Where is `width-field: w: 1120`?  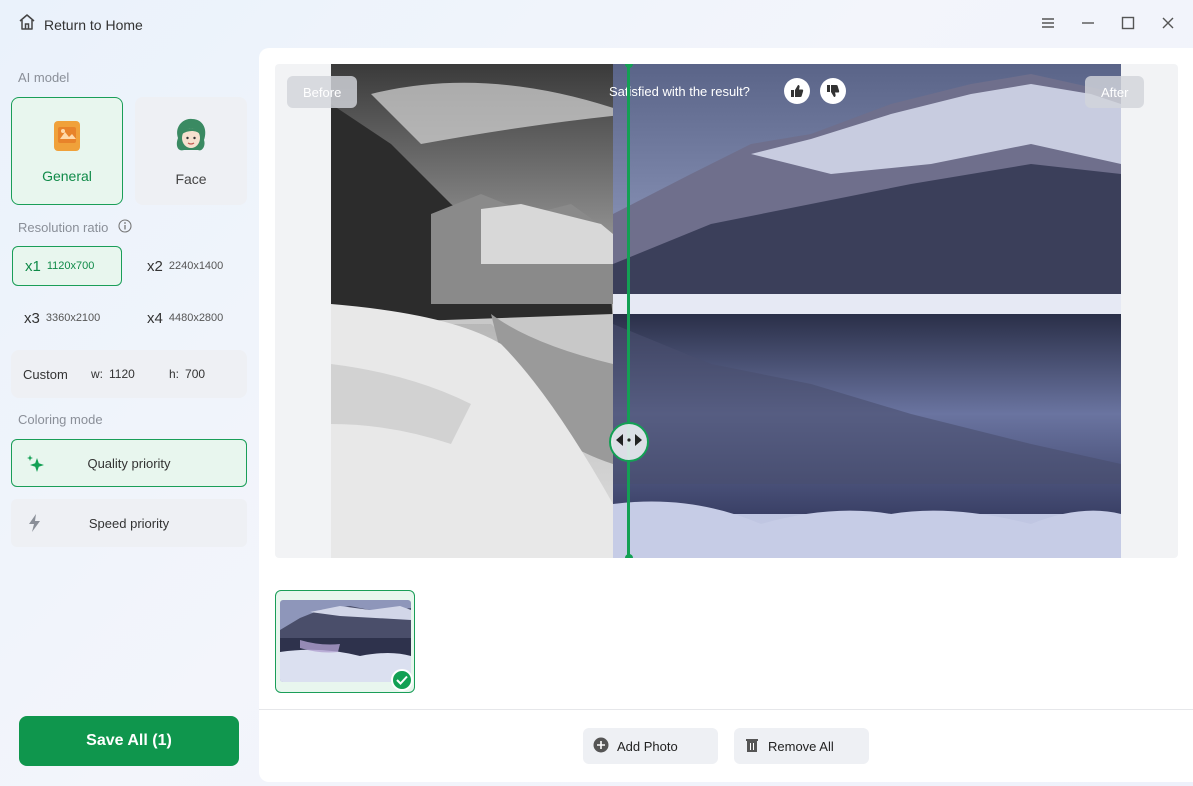
width-field: w: 1120 is located at coordinates (130, 374).